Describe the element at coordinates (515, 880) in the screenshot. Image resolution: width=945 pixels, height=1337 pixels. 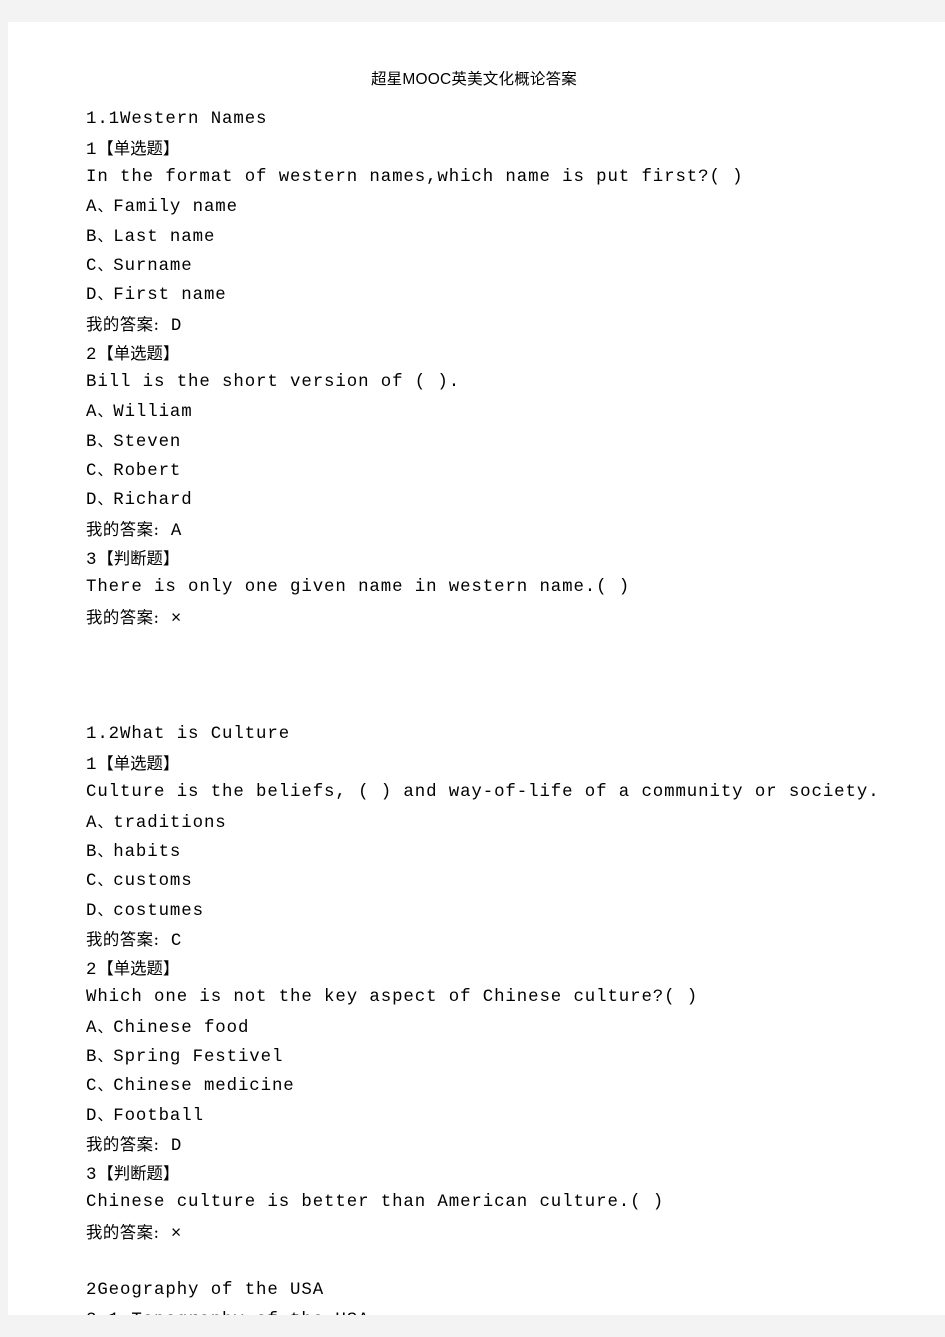
I see `question-option: C、customs` at that location.